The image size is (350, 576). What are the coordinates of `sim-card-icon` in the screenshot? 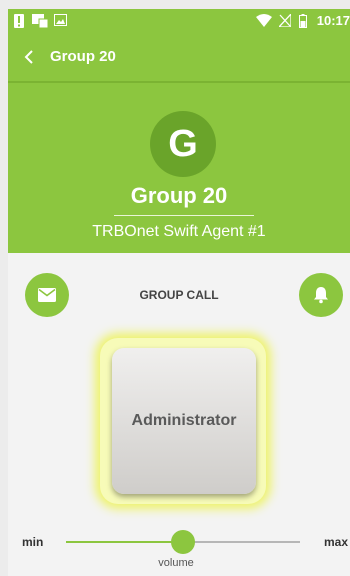 It's located at (40, 21).